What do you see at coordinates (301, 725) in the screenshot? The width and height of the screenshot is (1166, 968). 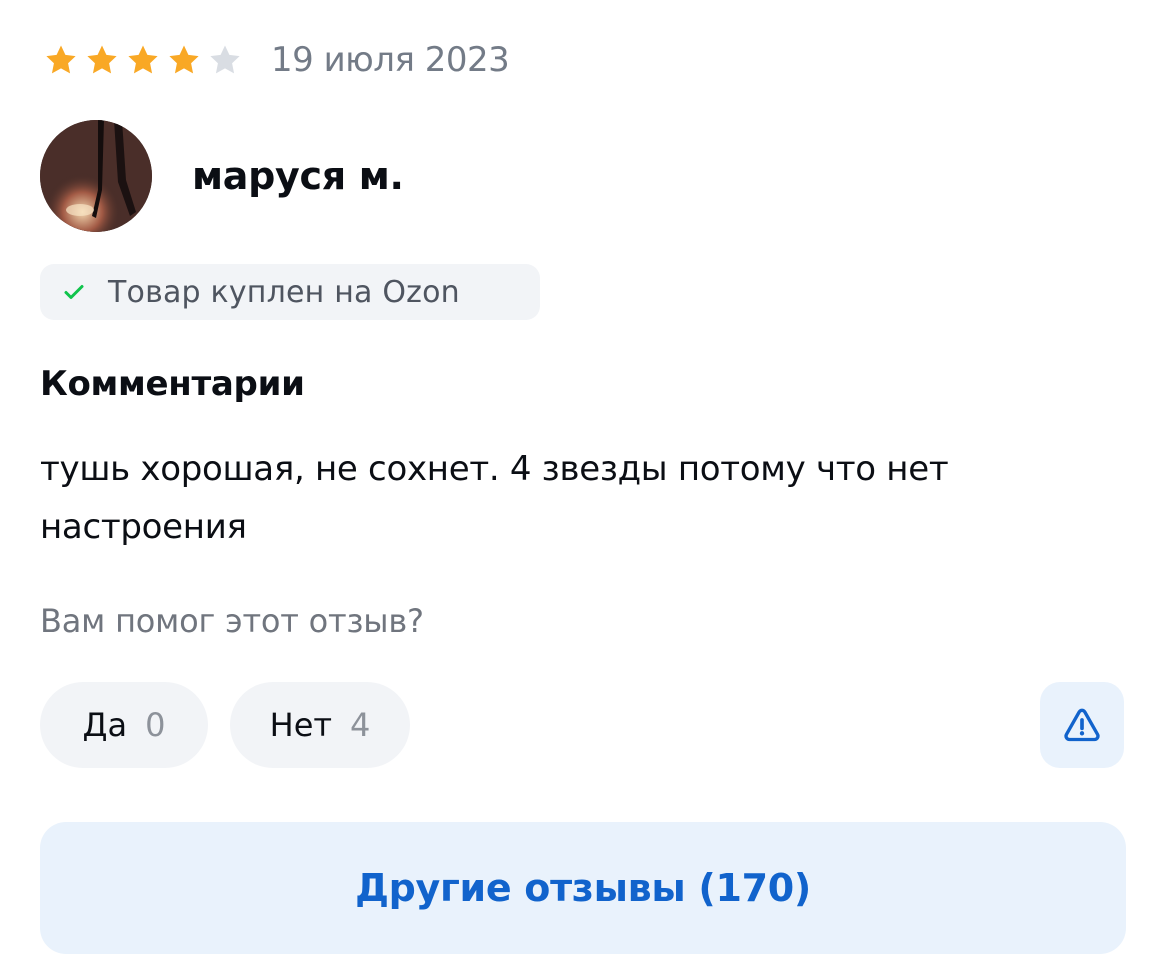 I see `vote-no-label: Нет` at bounding box center [301, 725].